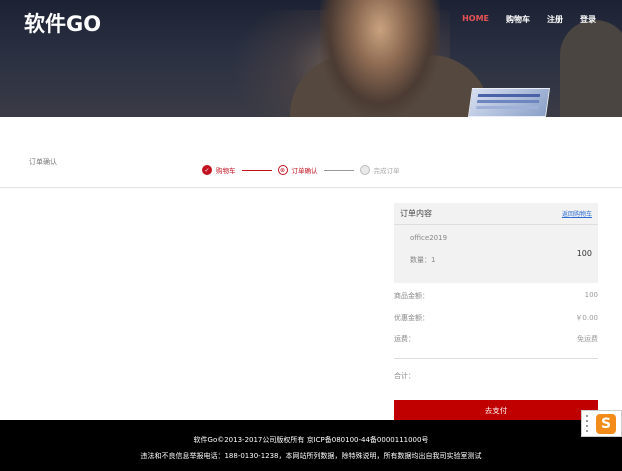 The height and width of the screenshot is (471, 622). Describe the element at coordinates (226, 171) in the screenshot. I see `step-label: 购物车` at that location.